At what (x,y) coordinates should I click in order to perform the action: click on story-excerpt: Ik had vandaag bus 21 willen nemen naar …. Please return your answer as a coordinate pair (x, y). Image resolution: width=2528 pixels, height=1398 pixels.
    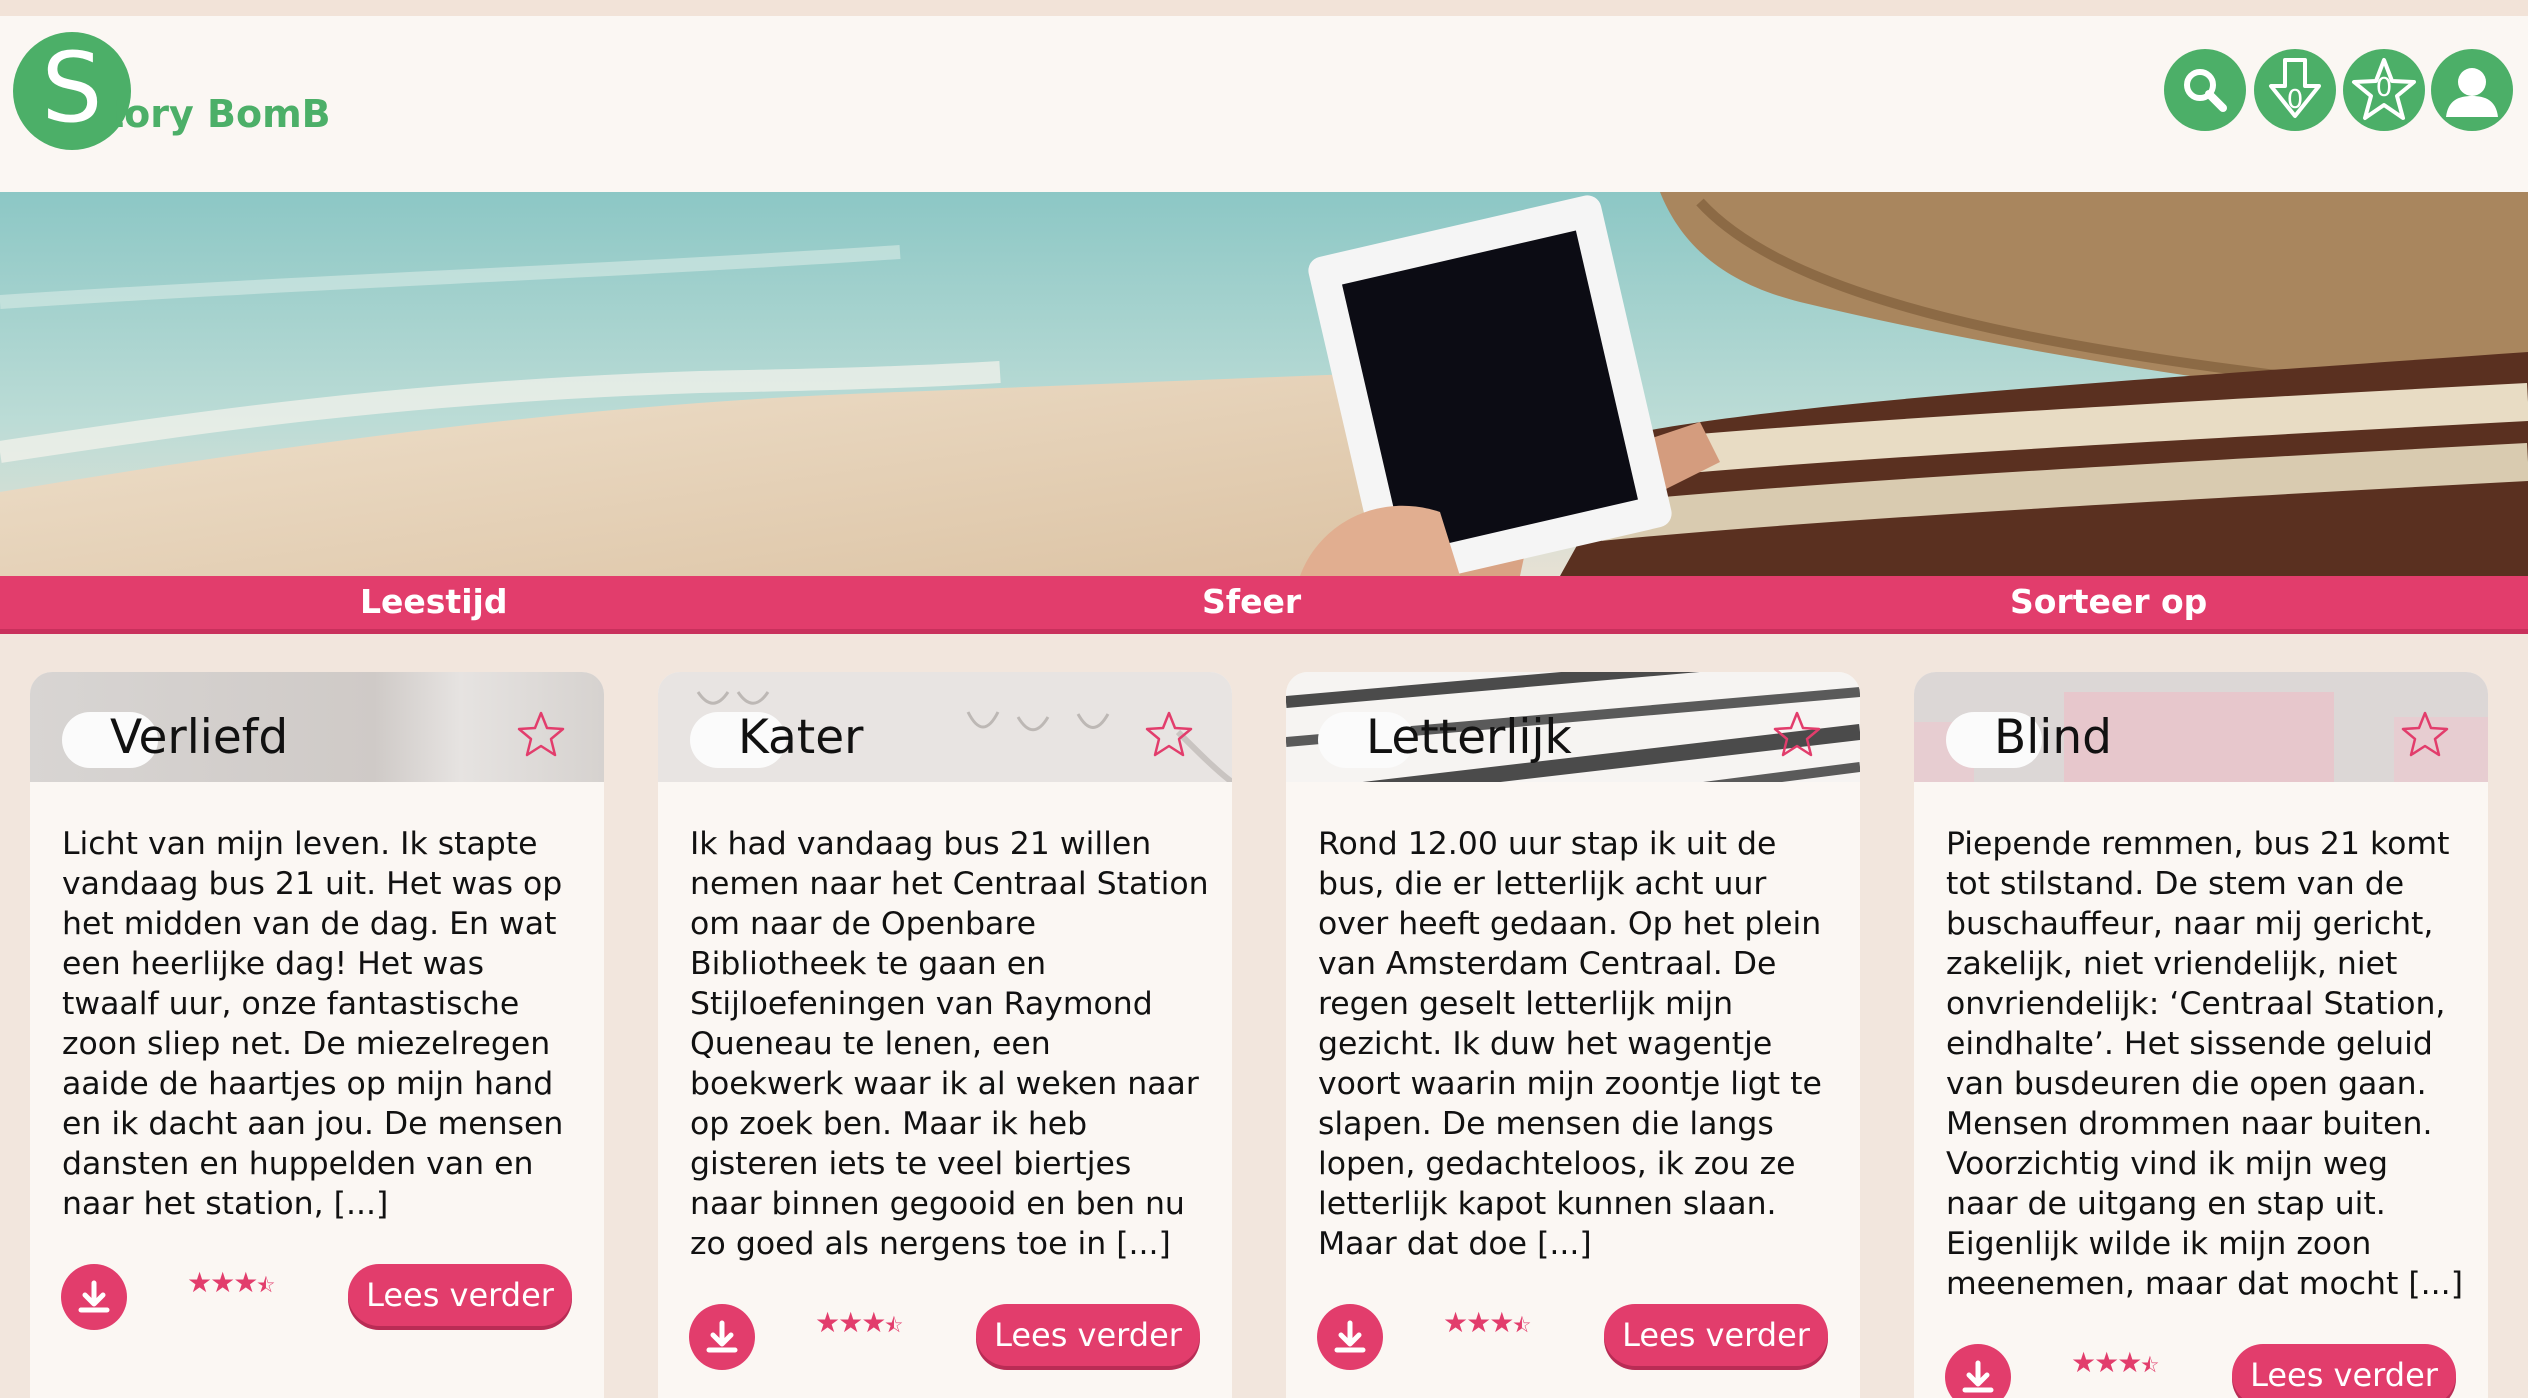
    Looking at the image, I should click on (949, 1044).